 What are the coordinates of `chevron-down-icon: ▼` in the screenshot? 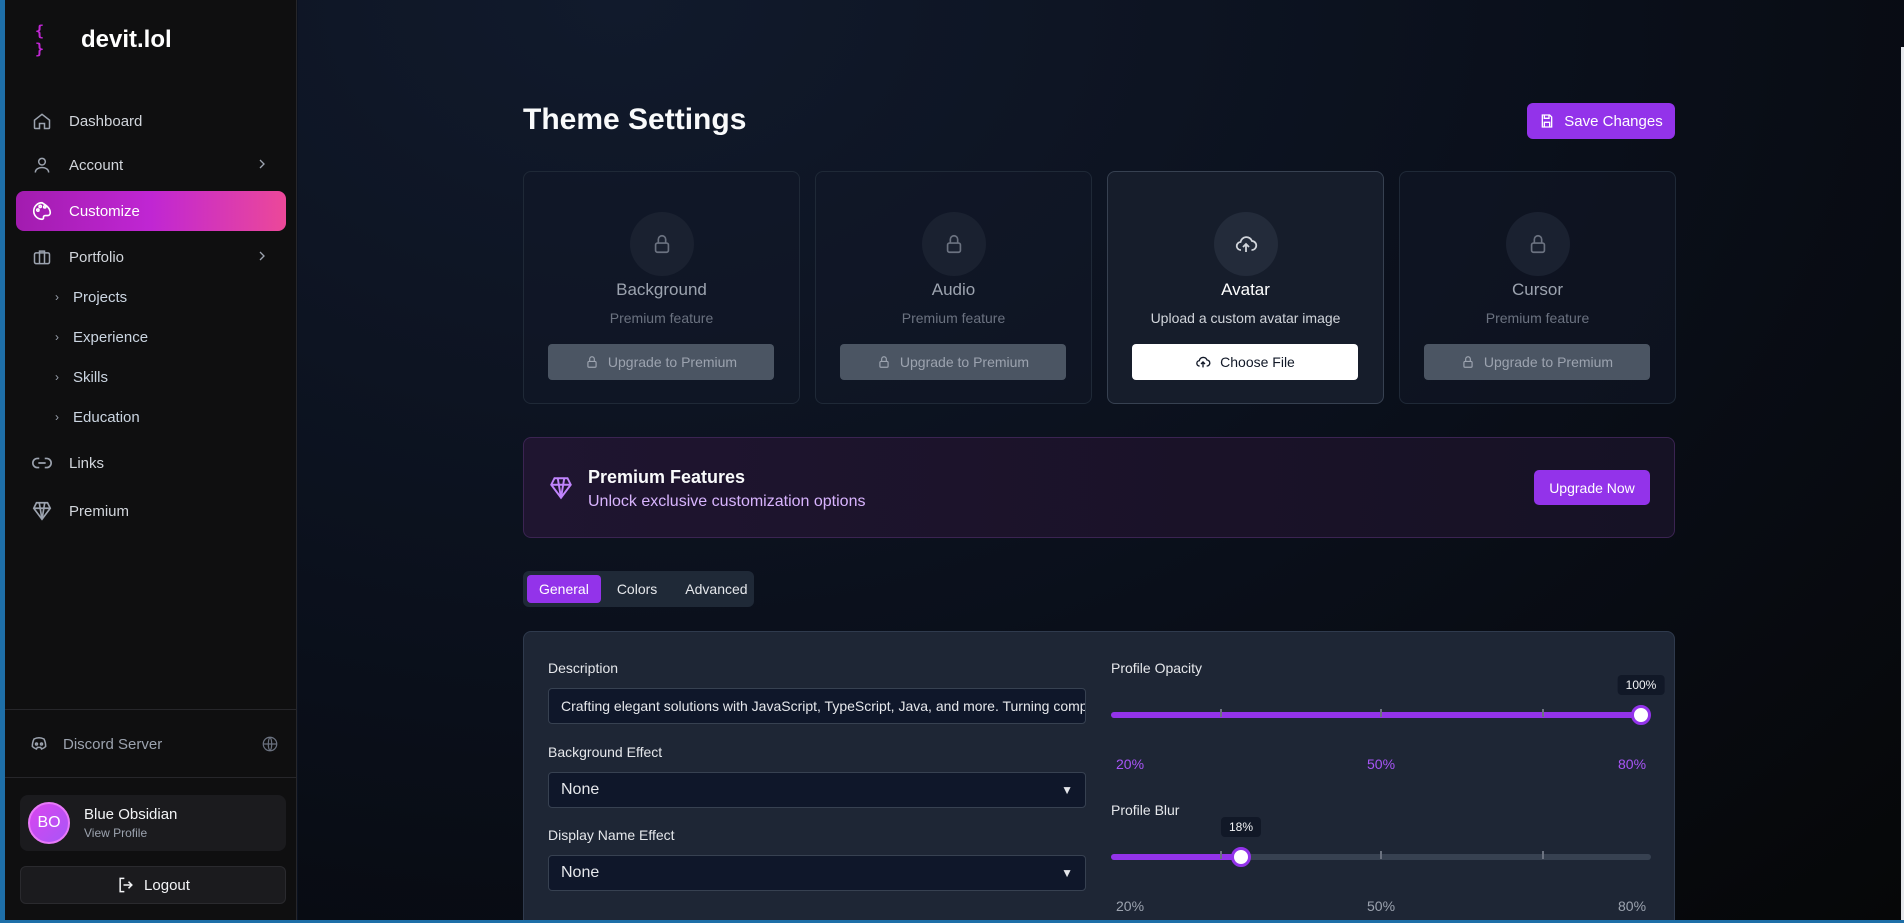 It's located at (1067, 873).